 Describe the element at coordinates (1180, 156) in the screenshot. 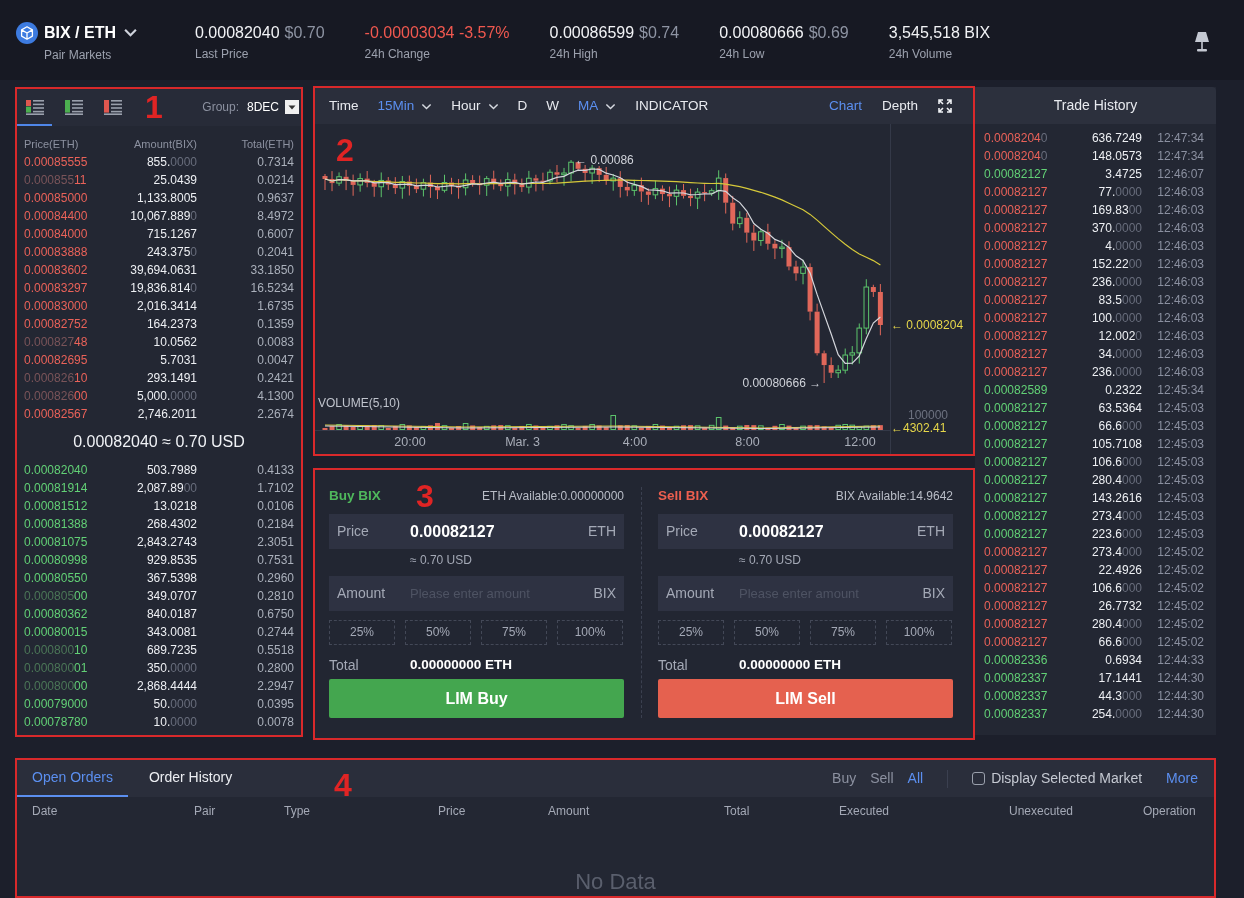

I see `trade-time: 12:47:34` at that location.